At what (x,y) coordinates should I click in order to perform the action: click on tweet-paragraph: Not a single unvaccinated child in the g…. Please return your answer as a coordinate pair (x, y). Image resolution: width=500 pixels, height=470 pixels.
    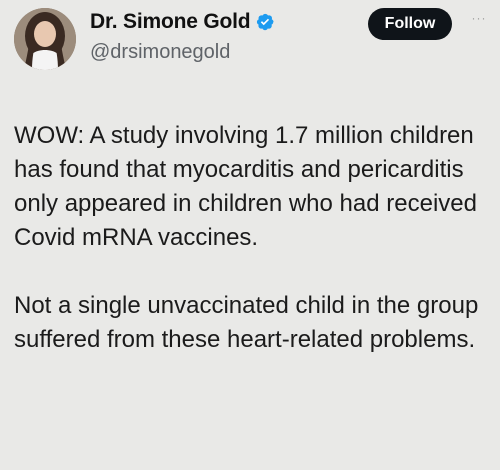
    Looking at the image, I should click on (246, 322).